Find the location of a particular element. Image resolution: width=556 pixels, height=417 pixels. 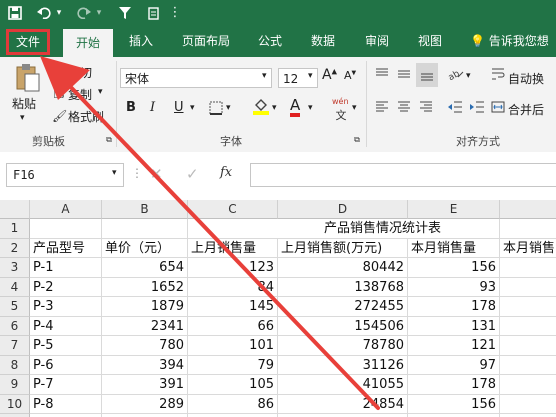

table-cell: 780 is located at coordinates (145, 346).